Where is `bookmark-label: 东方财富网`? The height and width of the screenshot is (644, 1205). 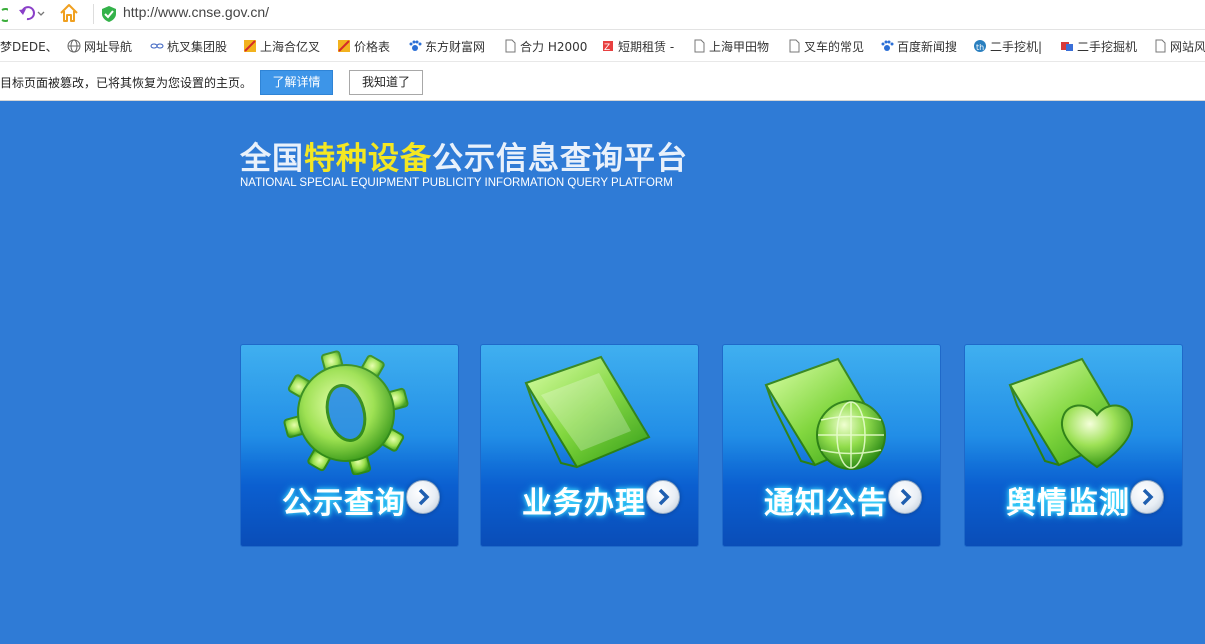 bookmark-label: 东方财富网 is located at coordinates (455, 46).